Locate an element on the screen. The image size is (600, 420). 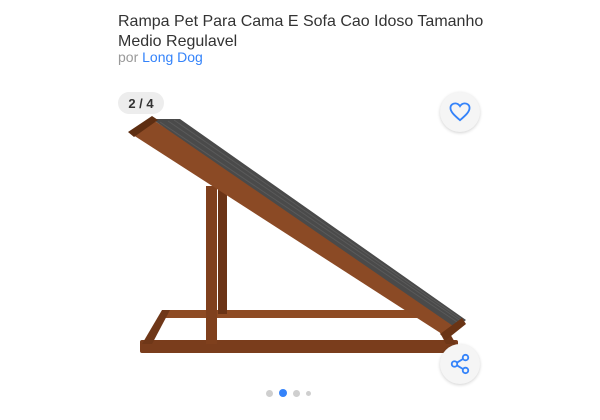
share-button is located at coordinates (460, 364).